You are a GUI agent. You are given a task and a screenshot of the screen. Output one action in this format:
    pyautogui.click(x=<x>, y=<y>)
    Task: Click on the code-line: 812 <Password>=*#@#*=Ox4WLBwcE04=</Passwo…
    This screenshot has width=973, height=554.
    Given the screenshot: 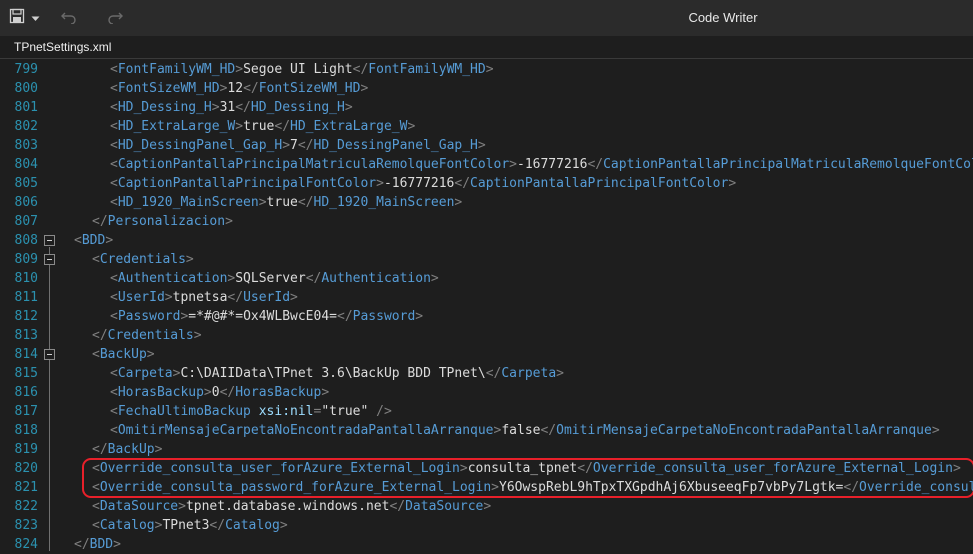 What is the action you would take?
    pyautogui.click(x=486, y=316)
    